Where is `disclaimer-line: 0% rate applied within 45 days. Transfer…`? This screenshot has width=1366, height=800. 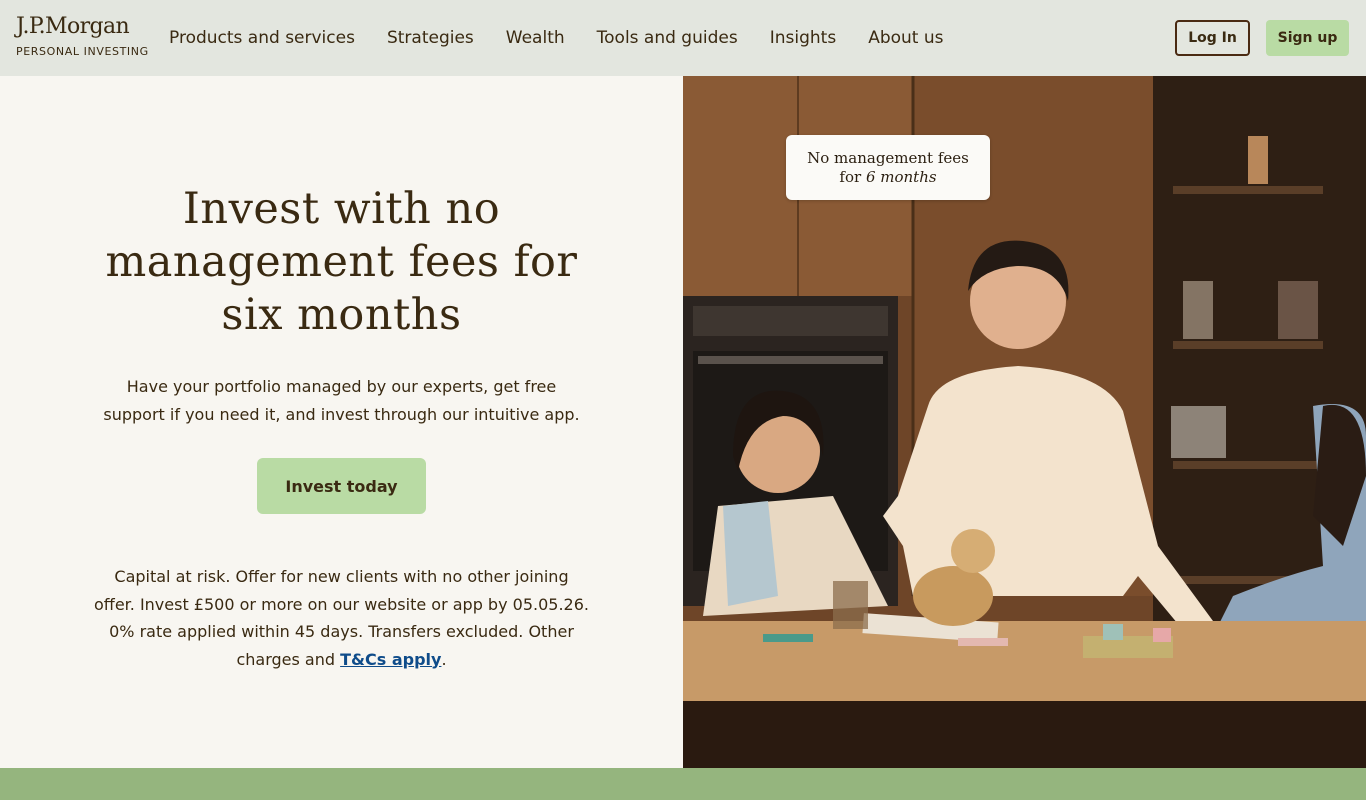 disclaimer-line: 0% rate applied within 45 days. Transfer… is located at coordinates (341, 631).